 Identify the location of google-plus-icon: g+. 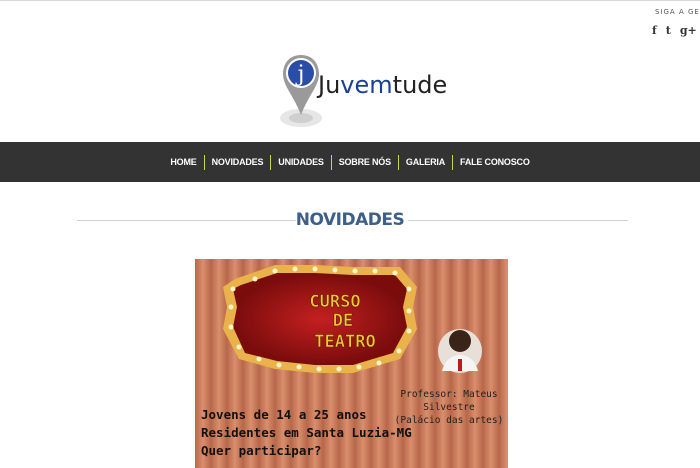
(688, 30).